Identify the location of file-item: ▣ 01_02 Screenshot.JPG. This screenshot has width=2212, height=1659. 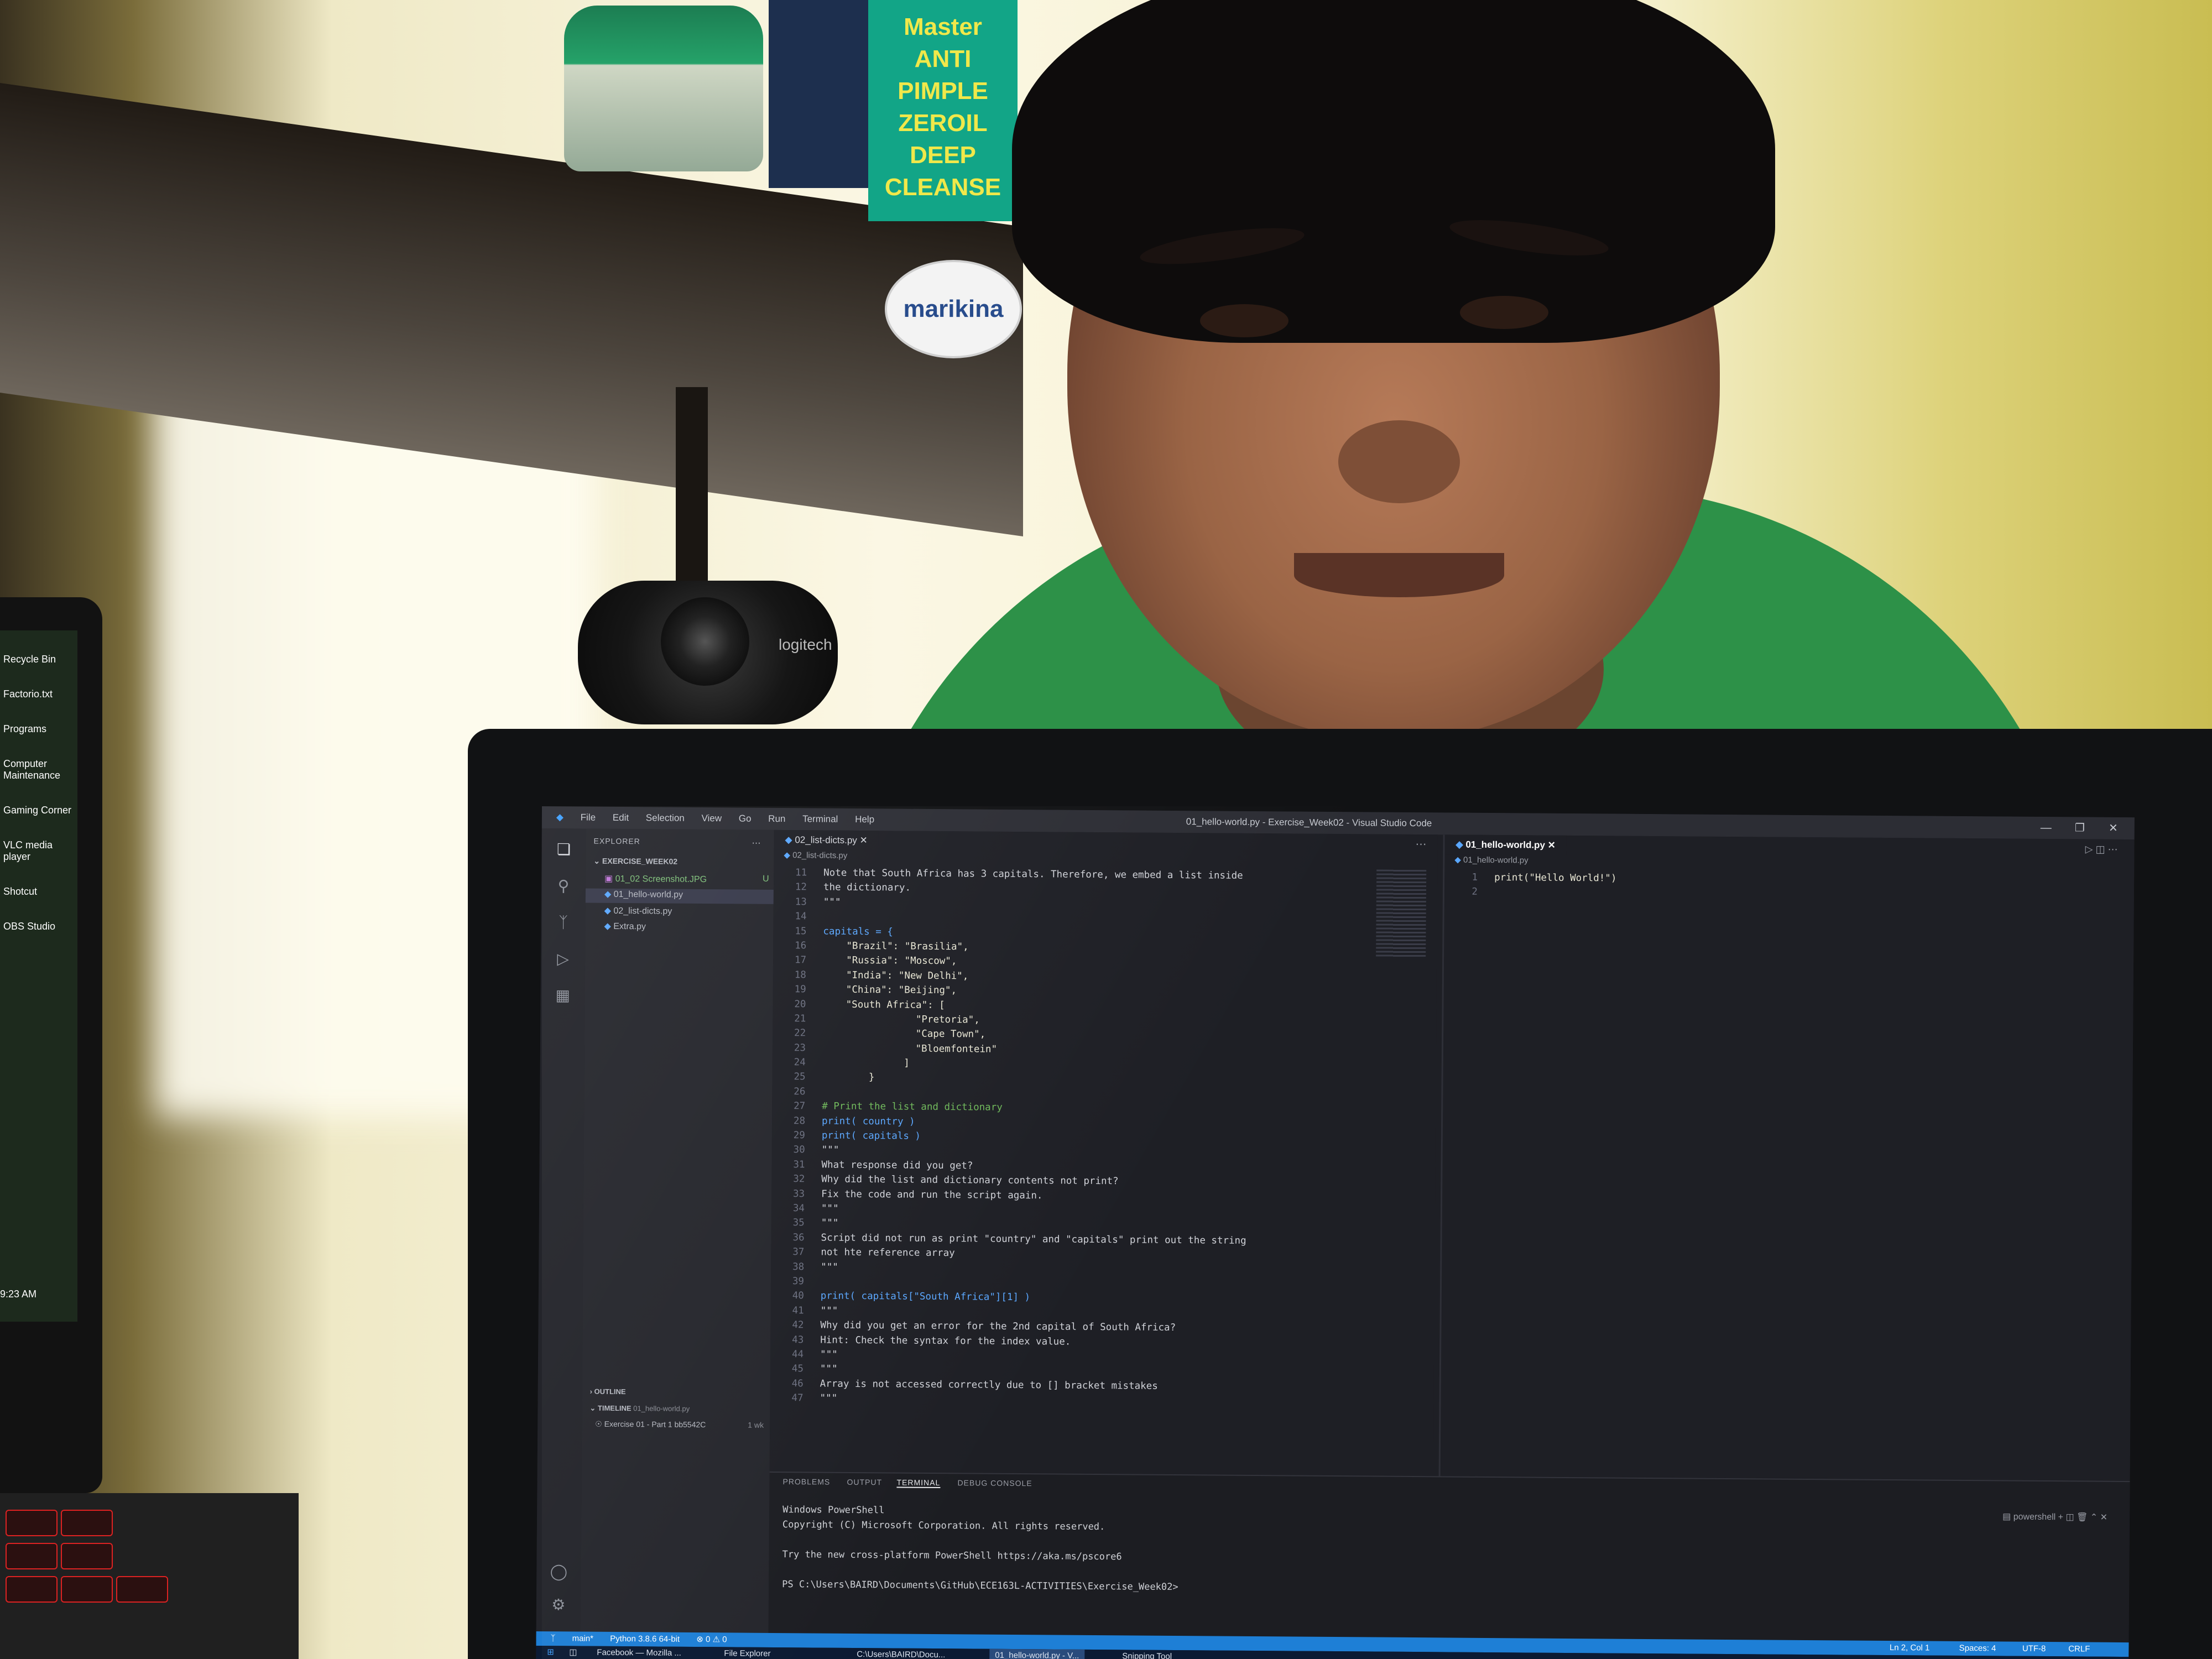
(656, 879).